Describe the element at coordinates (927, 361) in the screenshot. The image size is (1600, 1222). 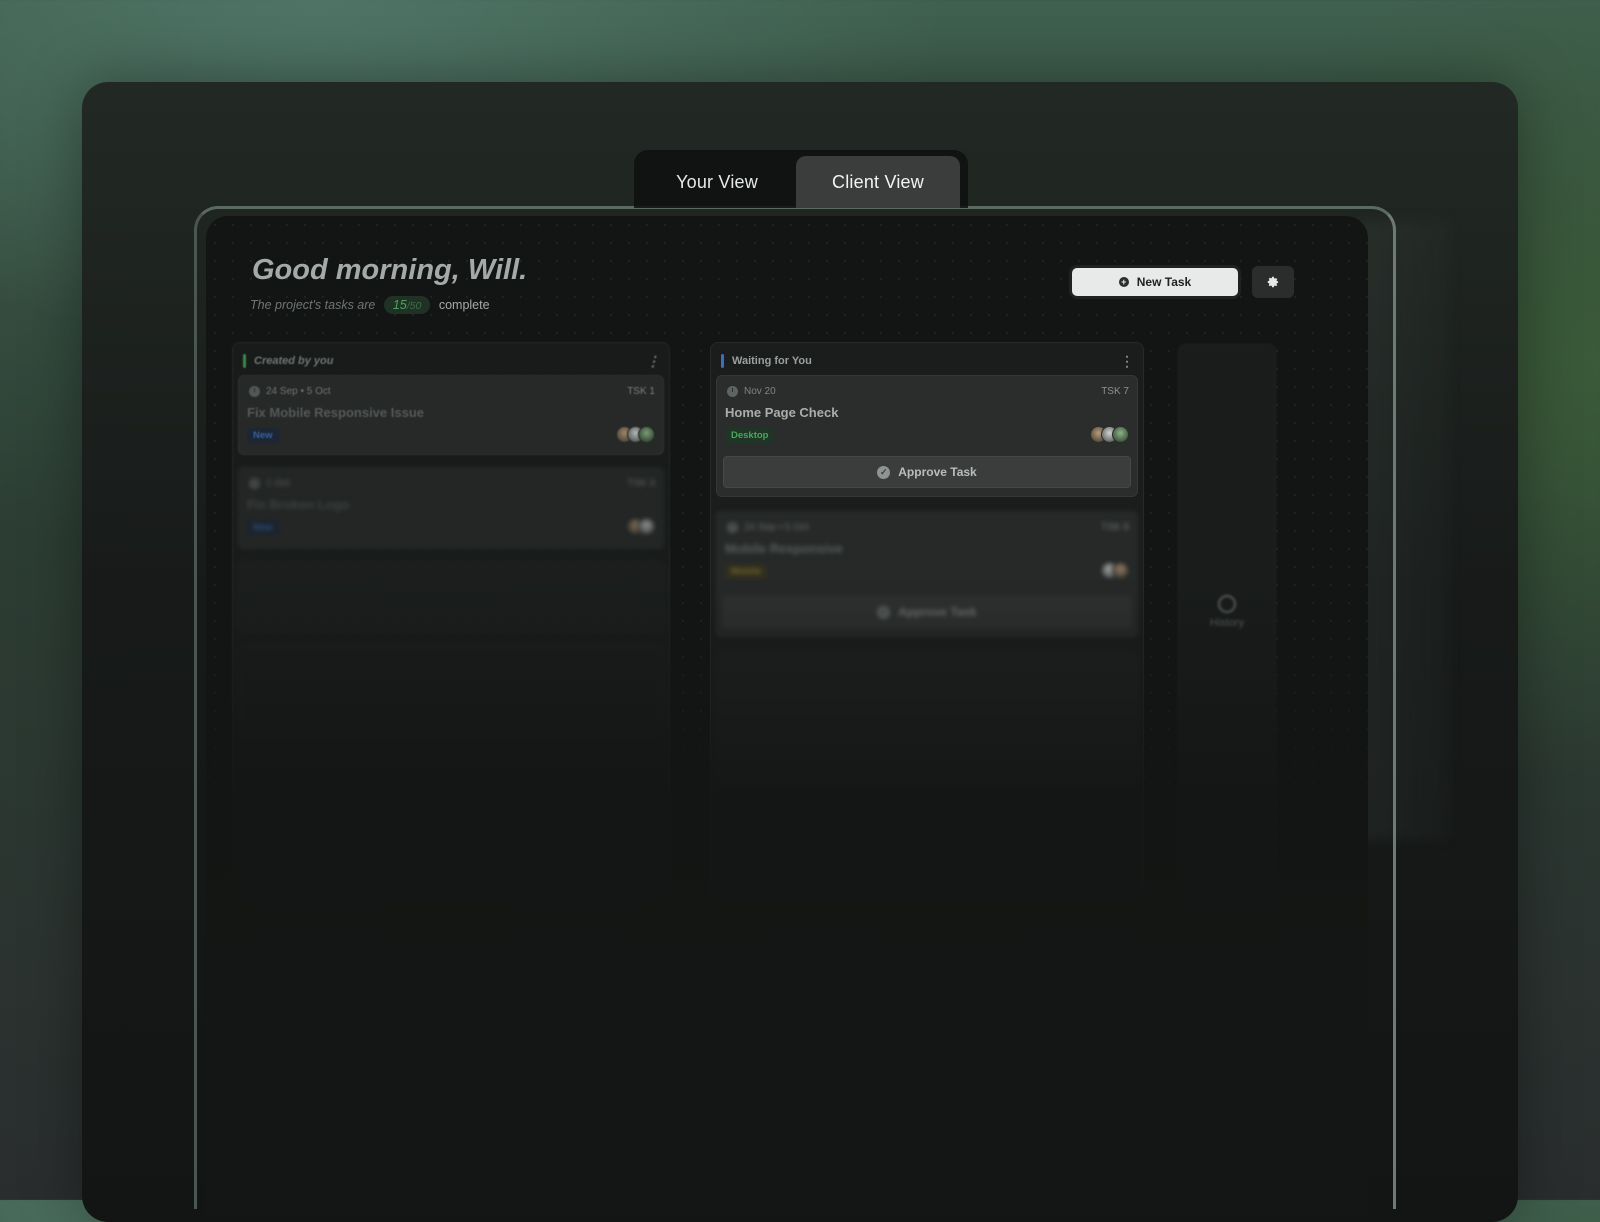
I see `column-header: Waiting for You ⋮` at that location.